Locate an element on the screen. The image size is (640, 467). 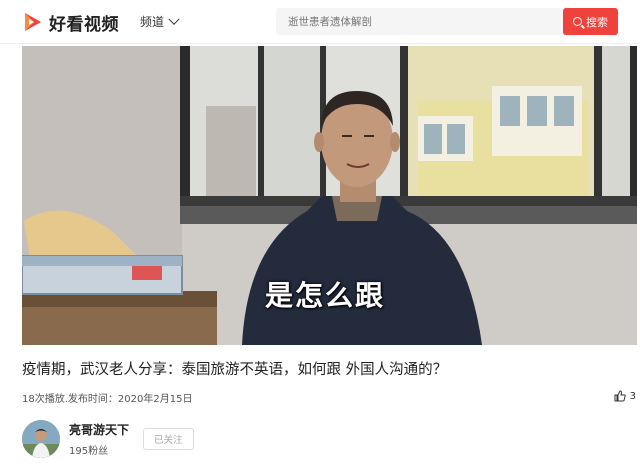
channel-dropdown: 频道 is located at coordinates (160, 21).